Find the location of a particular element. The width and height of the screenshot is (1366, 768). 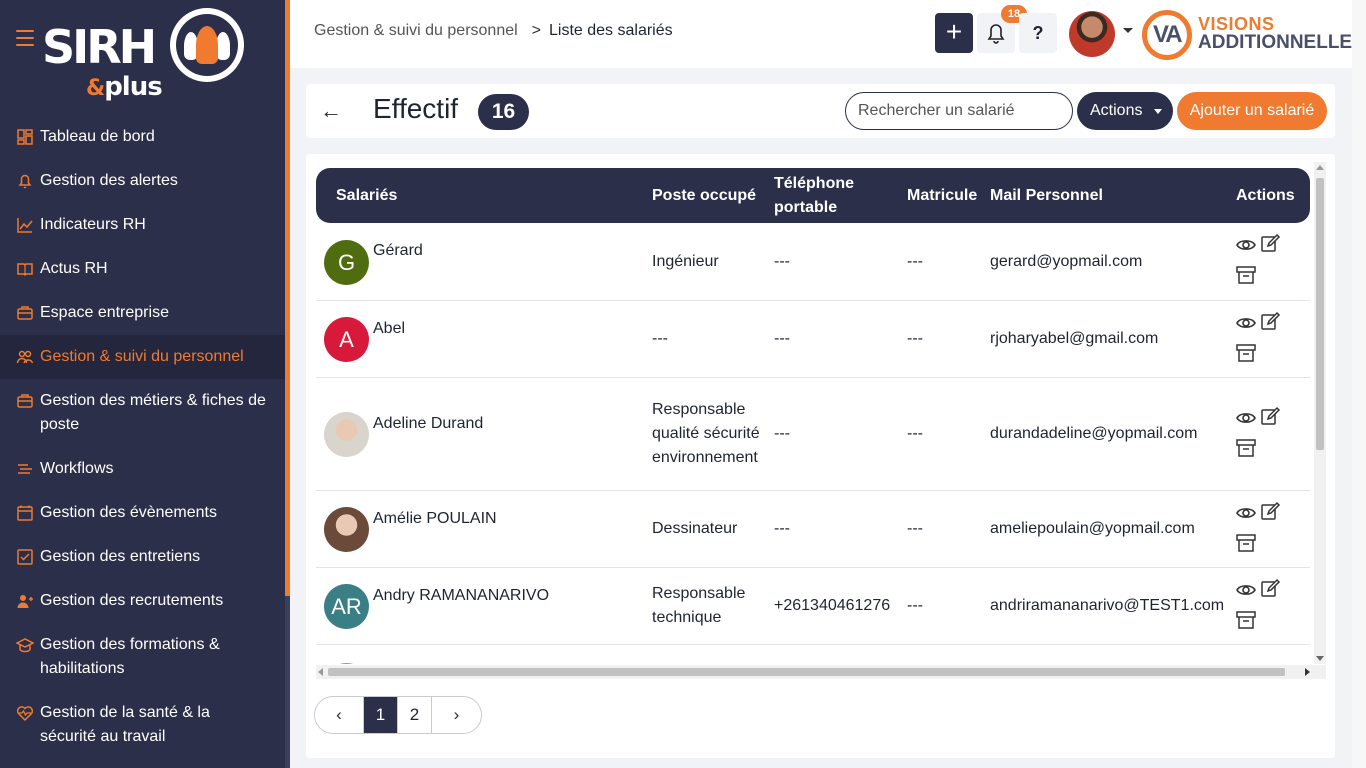

breadcrumb-current: Liste des salariés is located at coordinates (611, 30).